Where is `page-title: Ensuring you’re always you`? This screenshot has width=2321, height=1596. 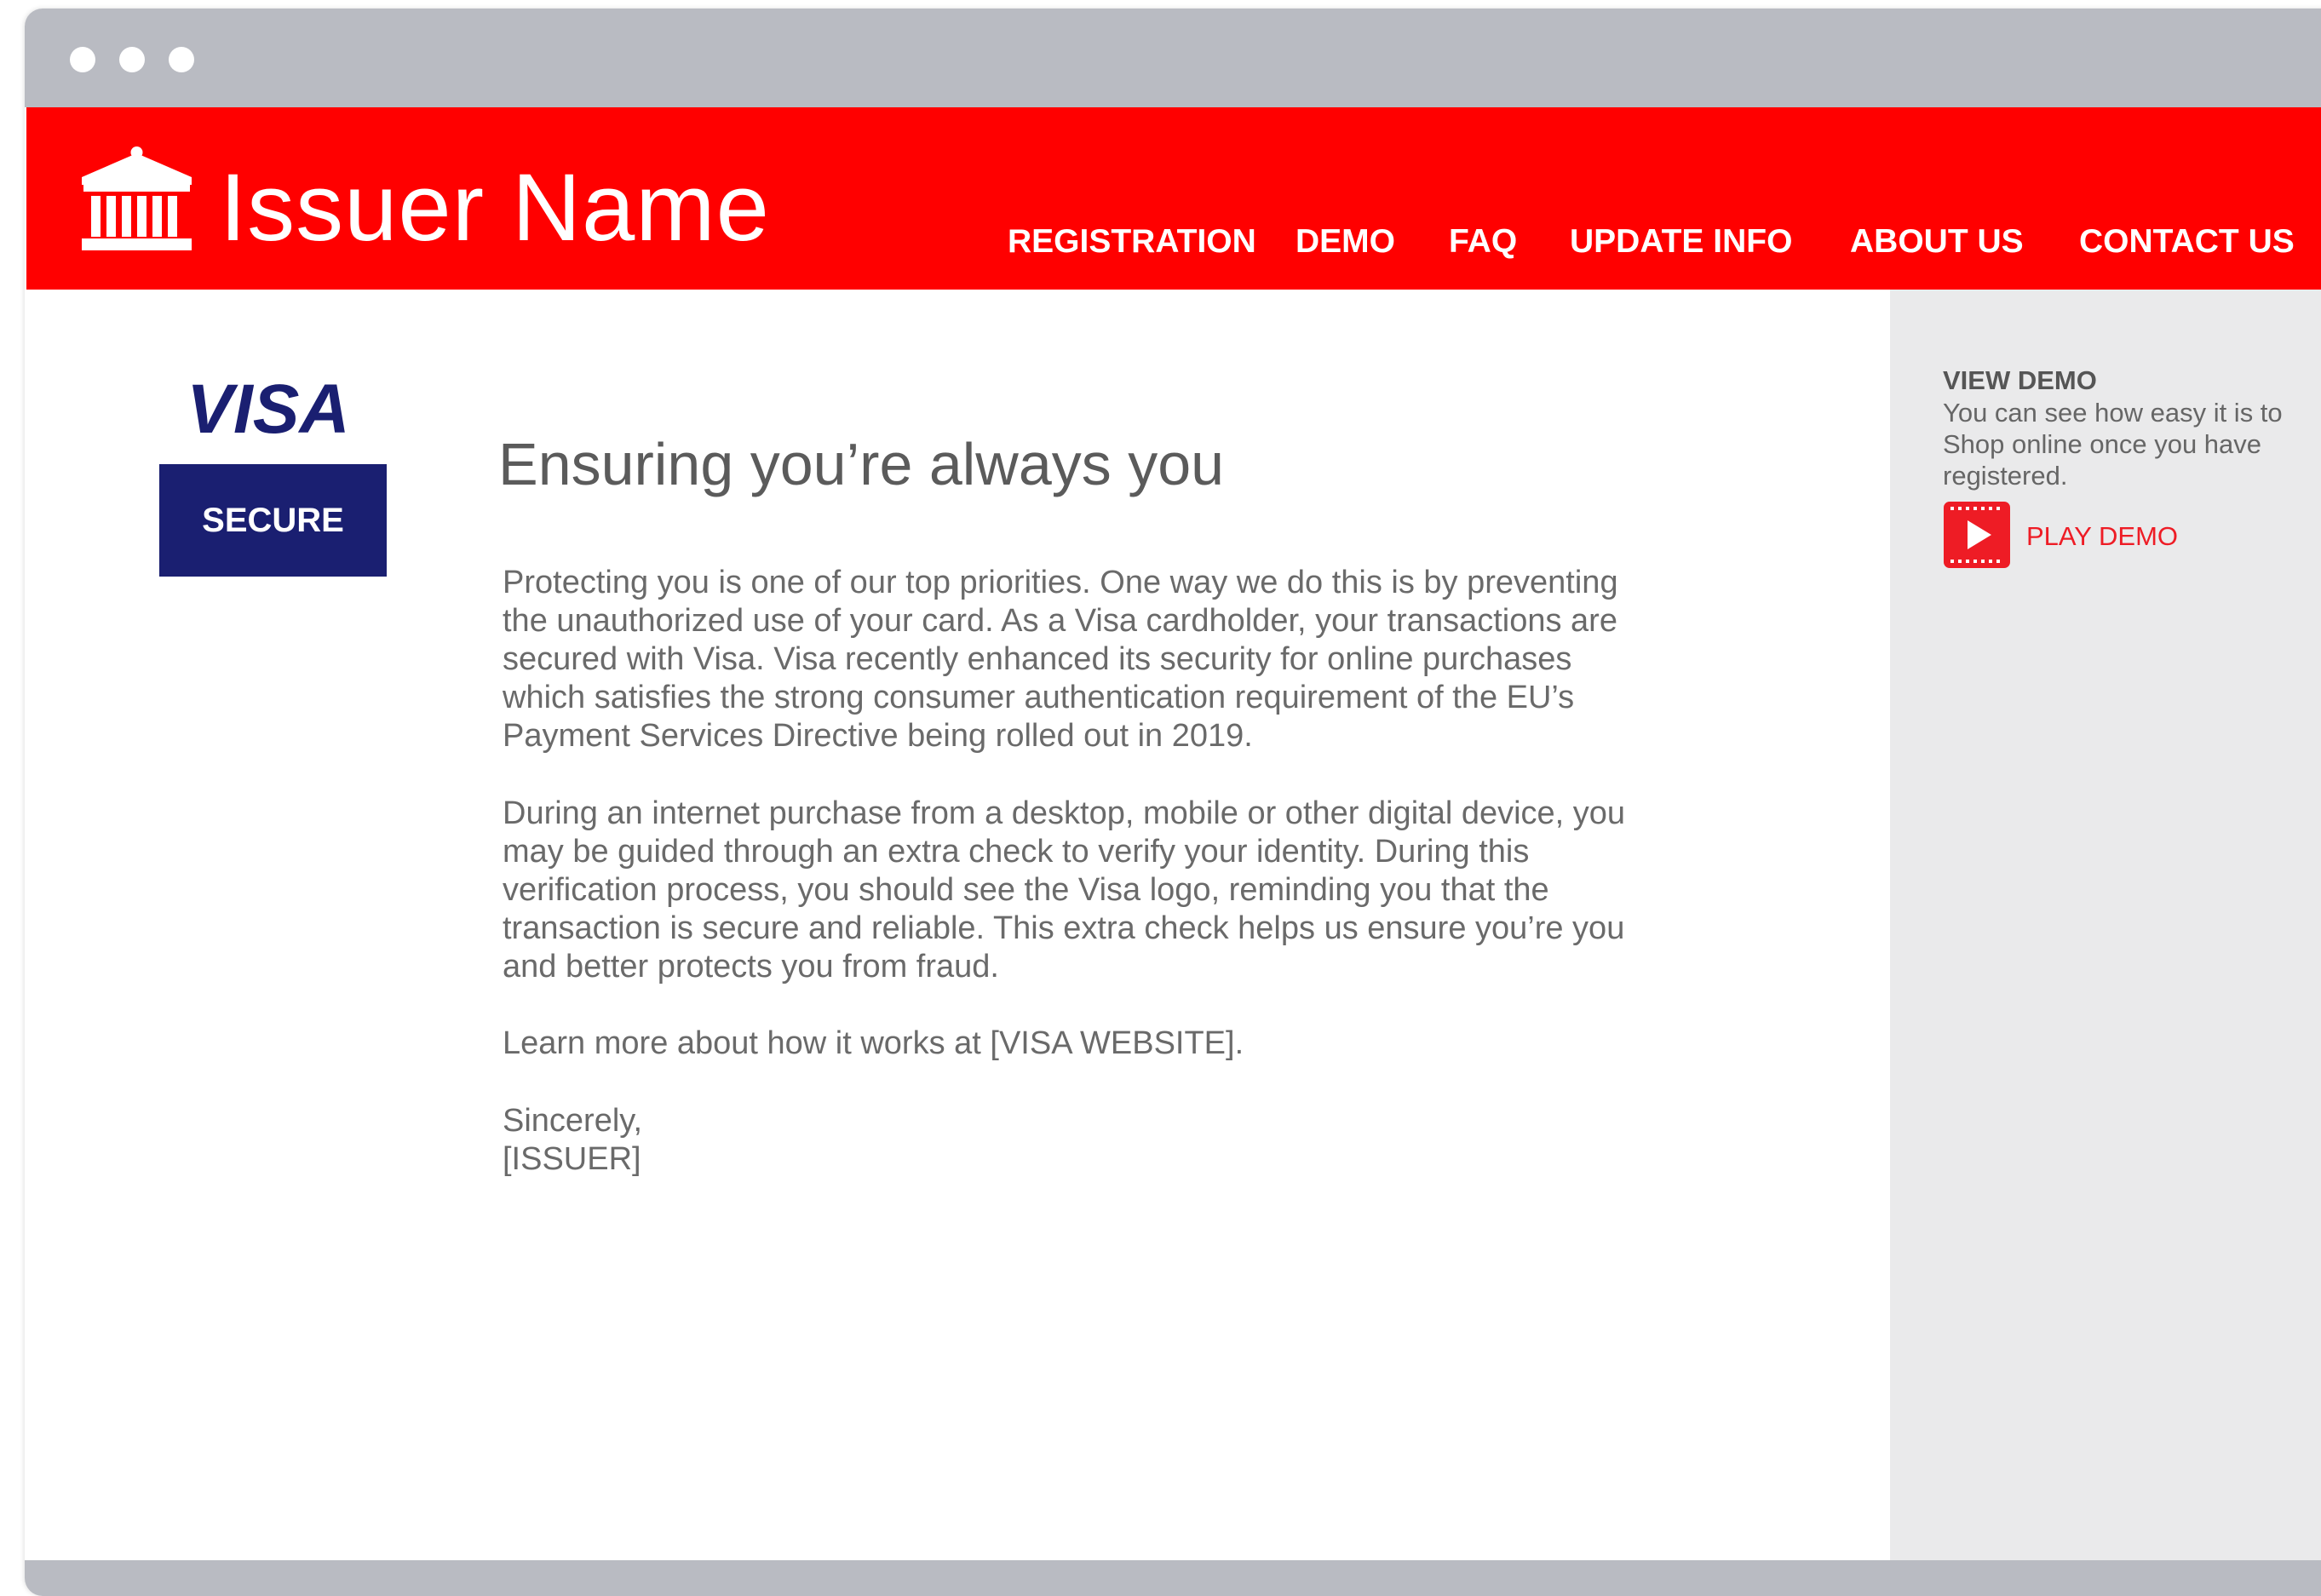 page-title: Ensuring you’re always you is located at coordinates (861, 464).